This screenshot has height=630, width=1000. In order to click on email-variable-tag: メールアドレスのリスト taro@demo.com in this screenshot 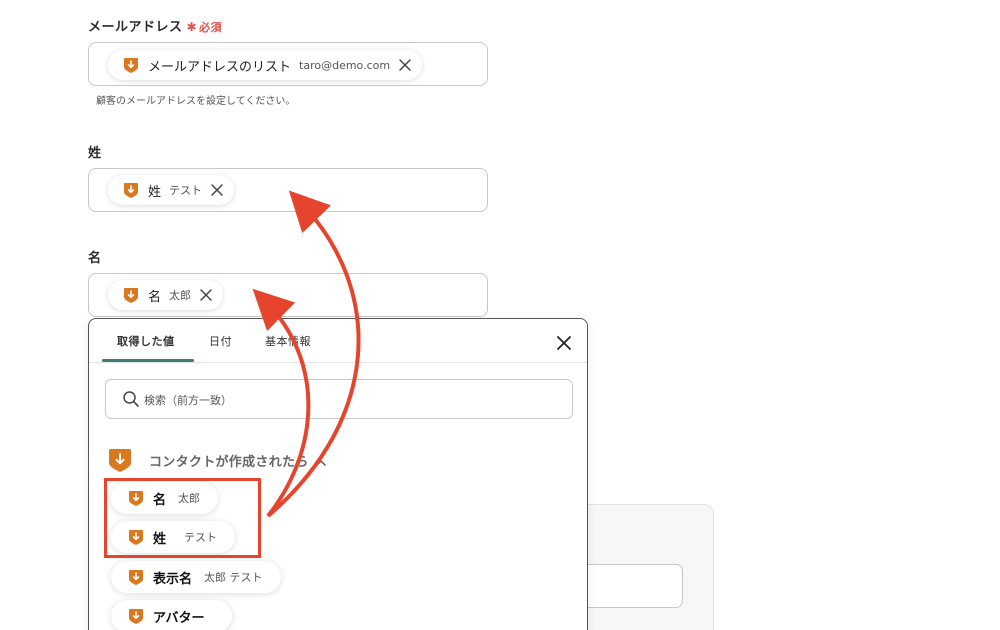, I will do `click(265, 65)`.